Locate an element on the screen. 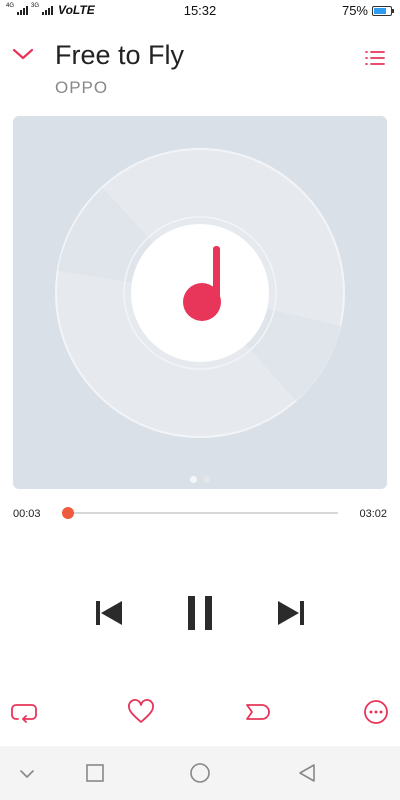 The width and height of the screenshot is (400, 800). heart-icon is located at coordinates (141, 711).